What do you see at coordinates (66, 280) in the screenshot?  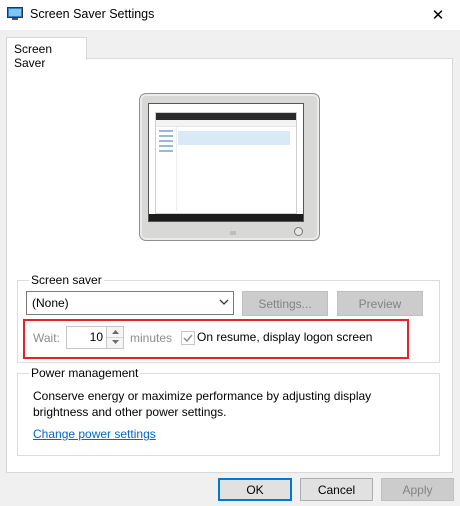 I see `screen-saver-group-label: Screen saver` at bounding box center [66, 280].